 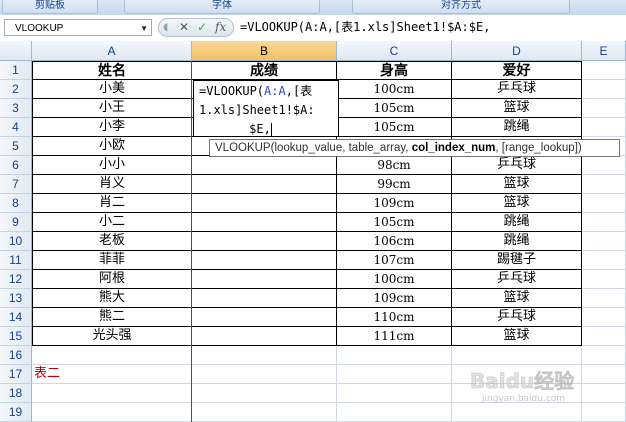 What do you see at coordinates (394, 355) in the screenshot?
I see `cell-c16` at bounding box center [394, 355].